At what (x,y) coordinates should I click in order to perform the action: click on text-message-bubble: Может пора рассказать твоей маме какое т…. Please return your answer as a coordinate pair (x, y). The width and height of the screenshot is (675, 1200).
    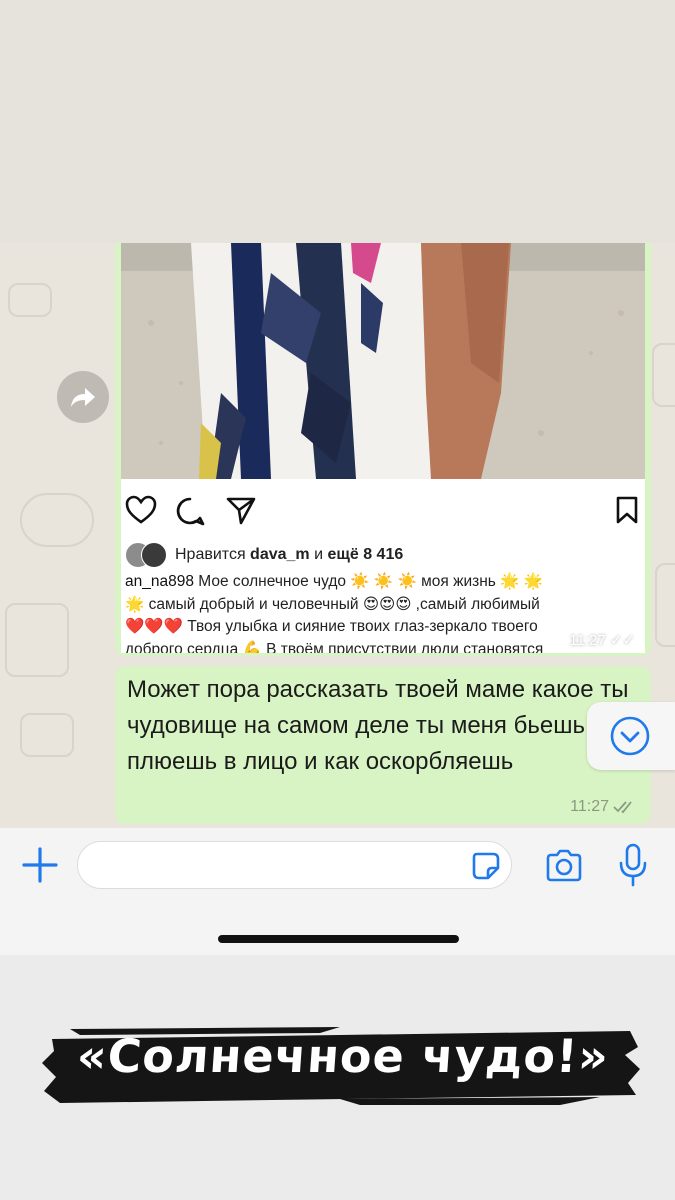
    Looking at the image, I should click on (383, 745).